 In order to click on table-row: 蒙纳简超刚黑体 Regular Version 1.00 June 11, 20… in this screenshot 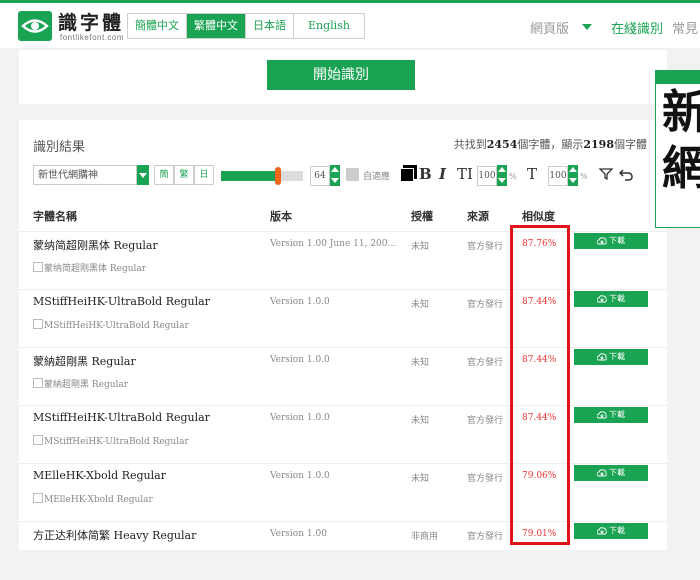, I will do `click(343, 260)`.